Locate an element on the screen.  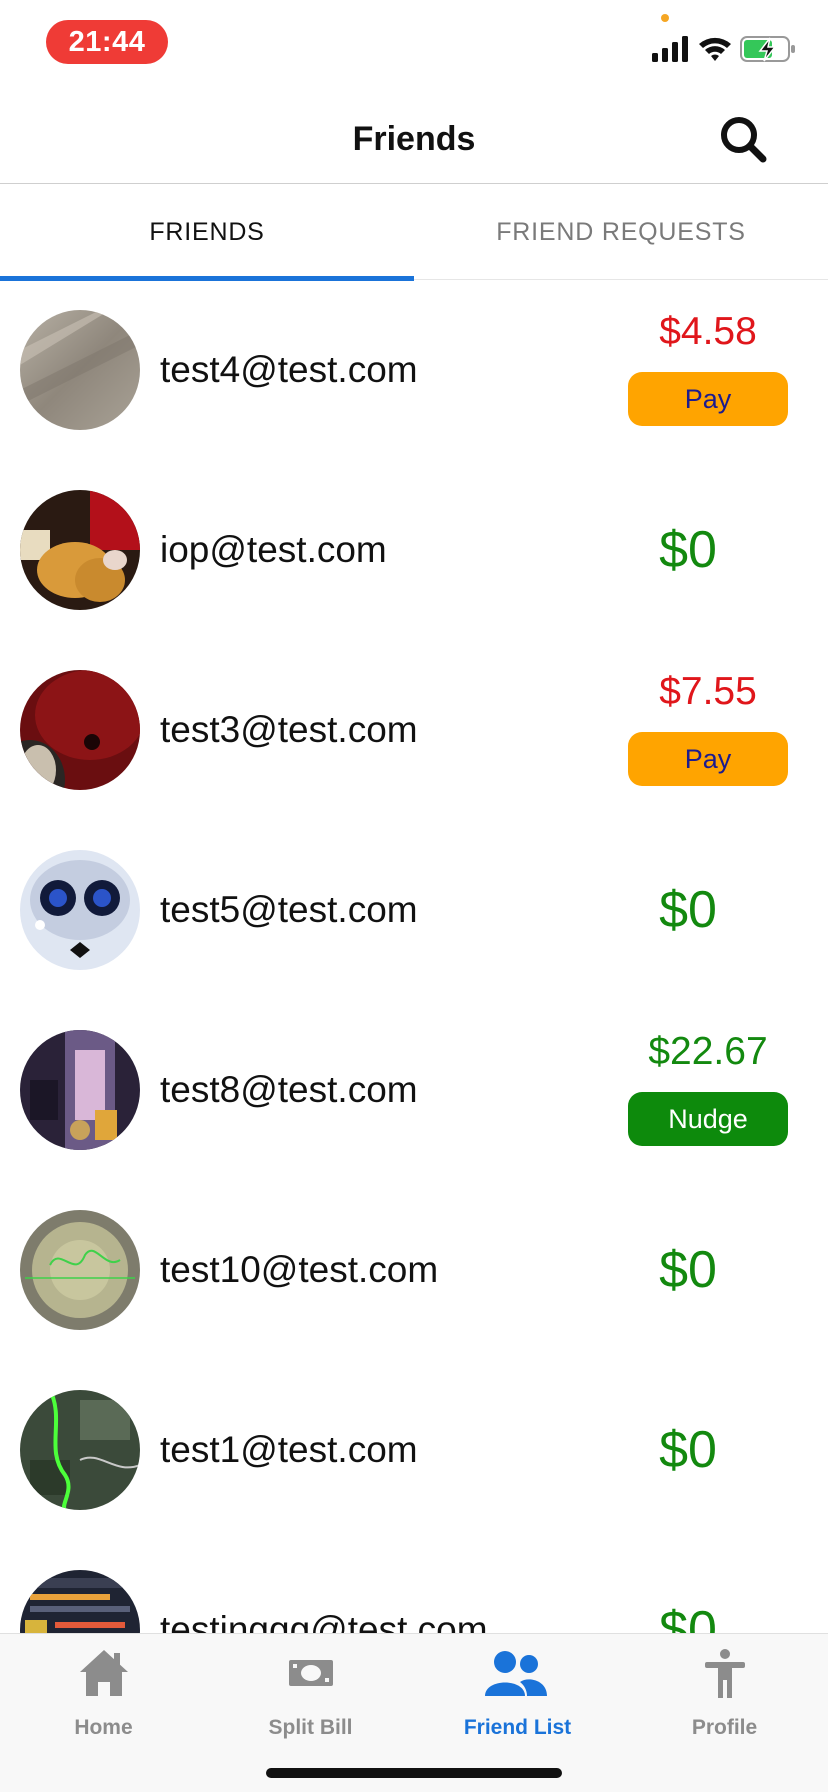
friend-row: iop@test.com $0 is located at coordinates (414, 550).